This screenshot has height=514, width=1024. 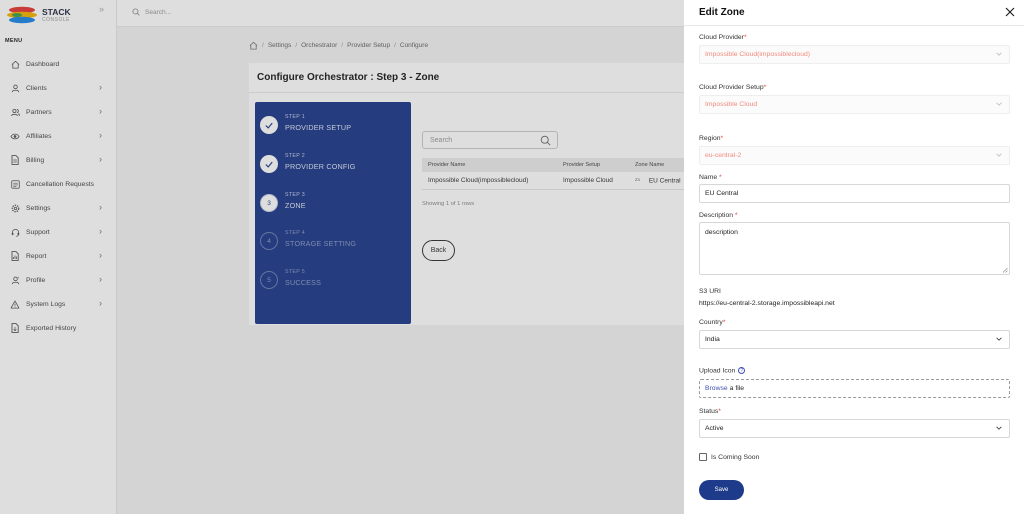 What do you see at coordinates (15, 256) in the screenshot?
I see `report-icon` at bounding box center [15, 256].